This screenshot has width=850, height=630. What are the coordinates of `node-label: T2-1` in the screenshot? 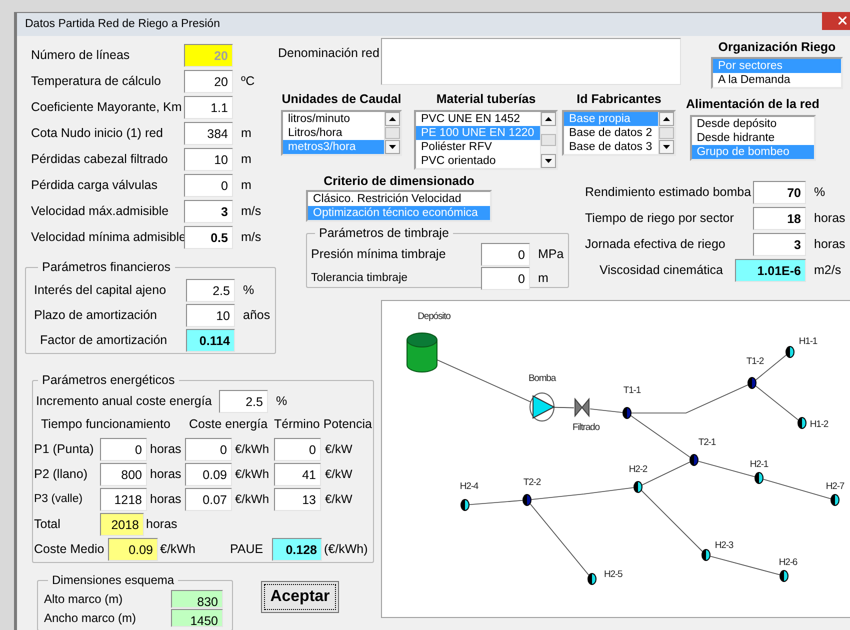 It's located at (707, 442).